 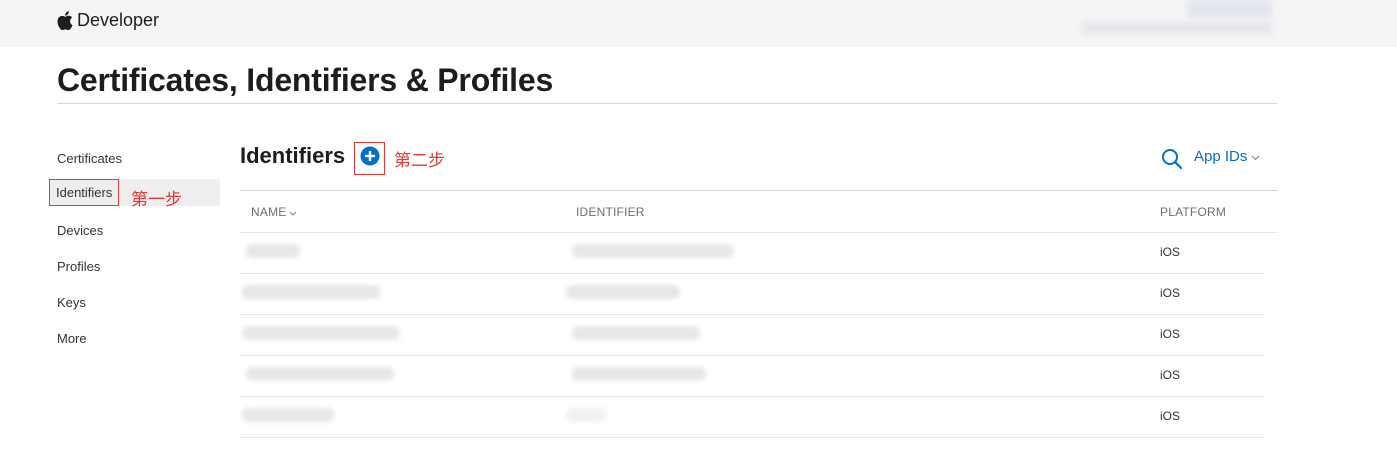 I want to click on column-header-platform: PLATFORM, so click(x=1193, y=212).